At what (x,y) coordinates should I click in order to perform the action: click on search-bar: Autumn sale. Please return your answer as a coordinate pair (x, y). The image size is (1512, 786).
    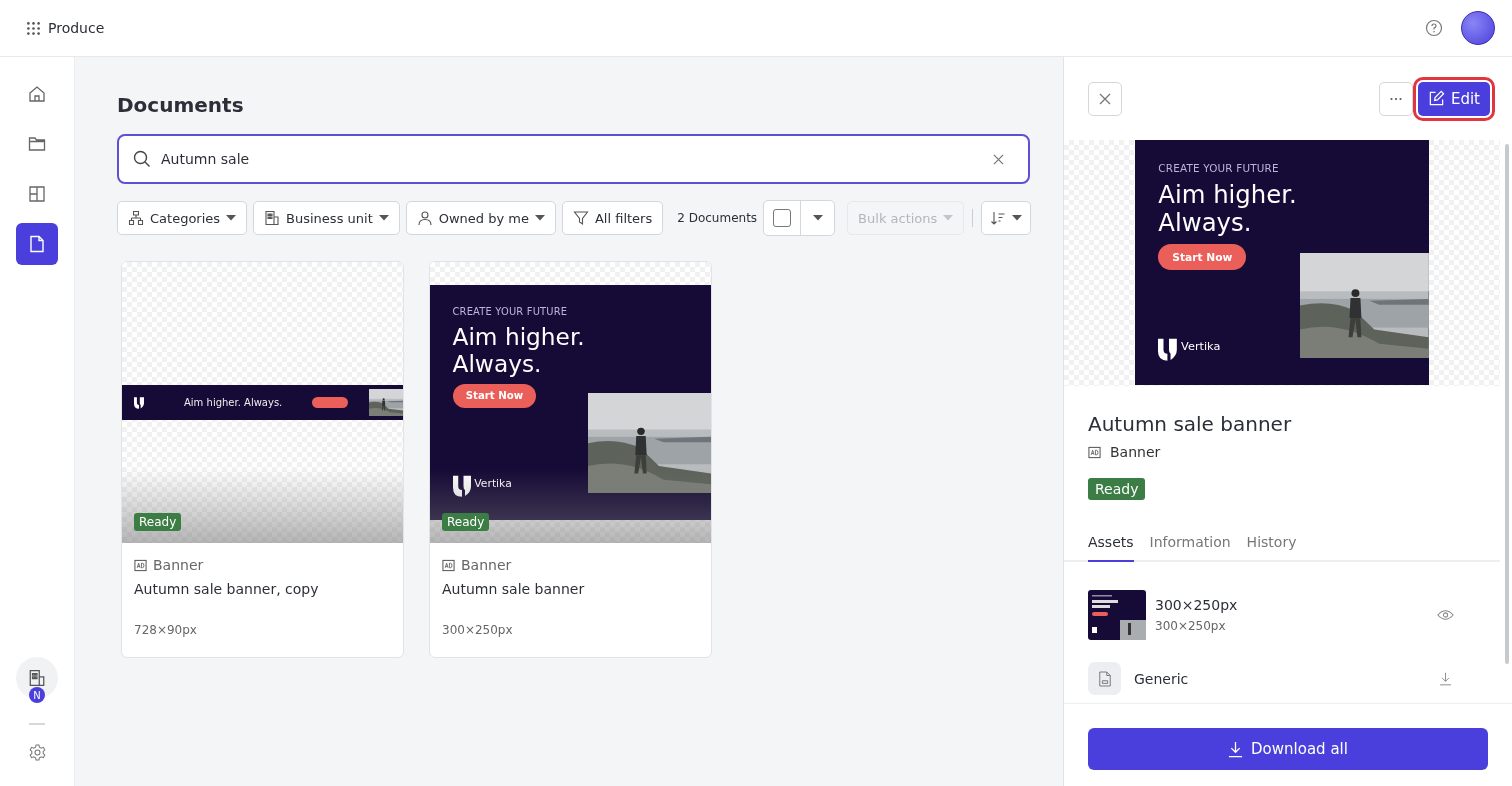
    Looking at the image, I should click on (573, 159).